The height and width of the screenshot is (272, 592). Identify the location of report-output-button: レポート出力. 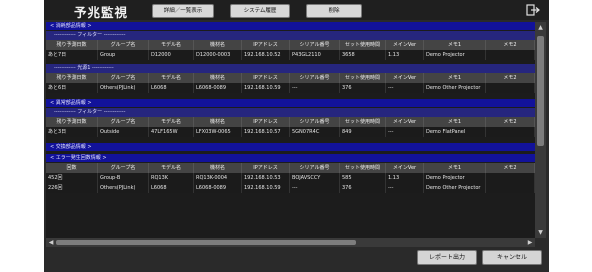
(447, 257).